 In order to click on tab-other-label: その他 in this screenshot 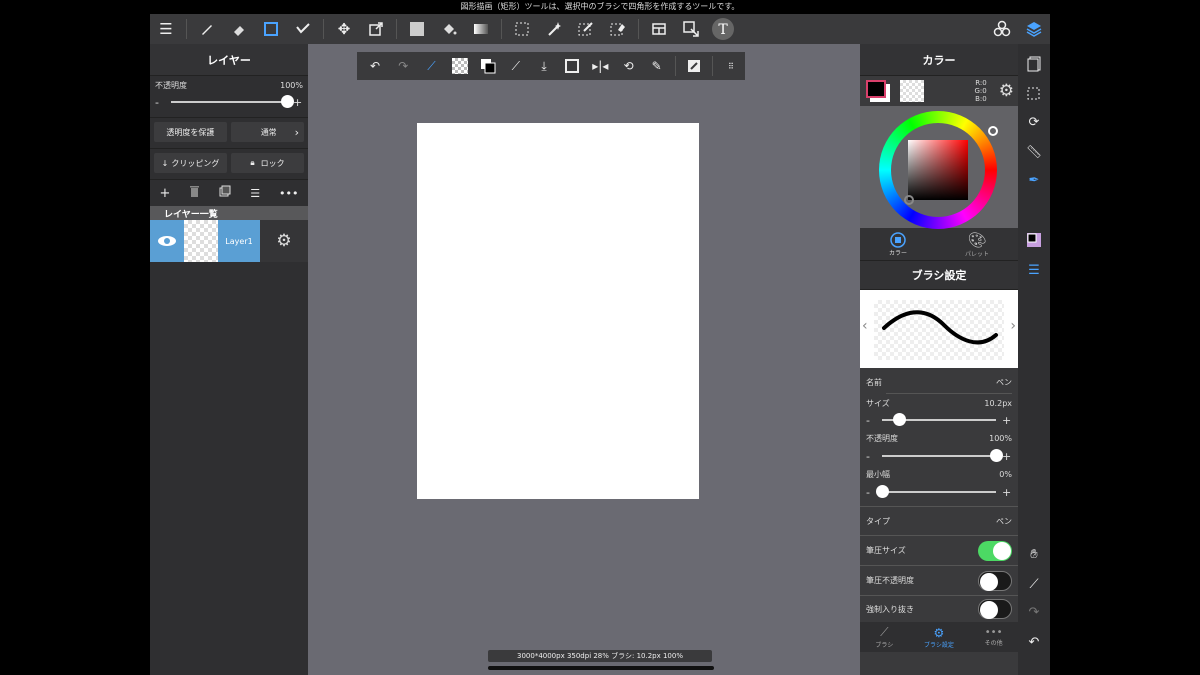, I will do `click(993, 643)`.